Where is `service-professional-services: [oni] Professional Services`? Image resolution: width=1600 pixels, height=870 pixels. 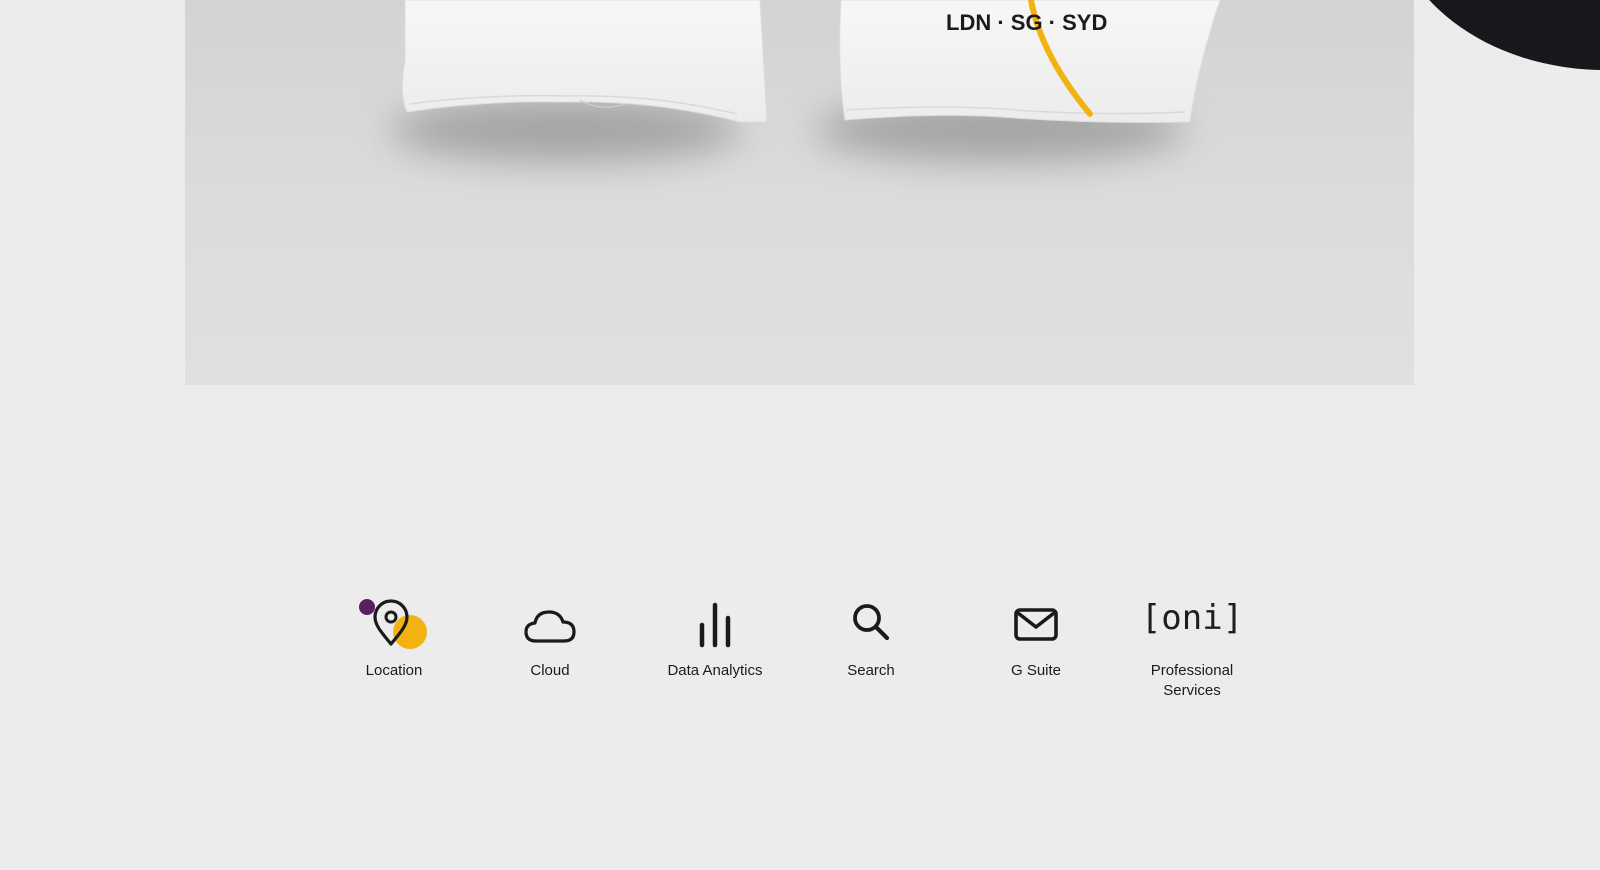 service-professional-services: [oni] Professional Services is located at coordinates (1192, 649).